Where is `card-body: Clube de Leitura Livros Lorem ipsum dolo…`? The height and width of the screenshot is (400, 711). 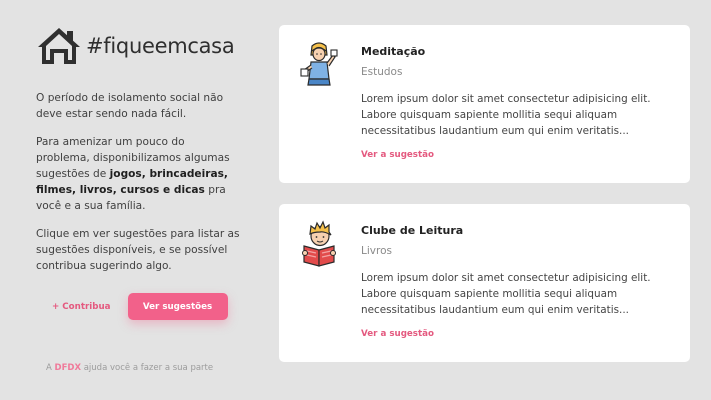
card-body: Clube de Leitura Livros Lorem ipsum dolo… is located at coordinates (516, 282).